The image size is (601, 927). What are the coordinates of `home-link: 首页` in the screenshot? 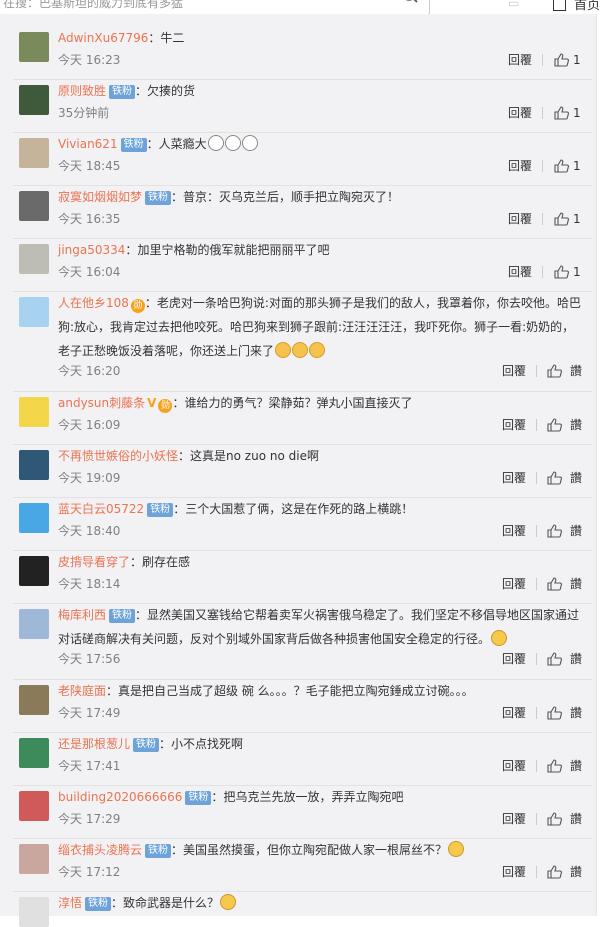 It's located at (576, 6).